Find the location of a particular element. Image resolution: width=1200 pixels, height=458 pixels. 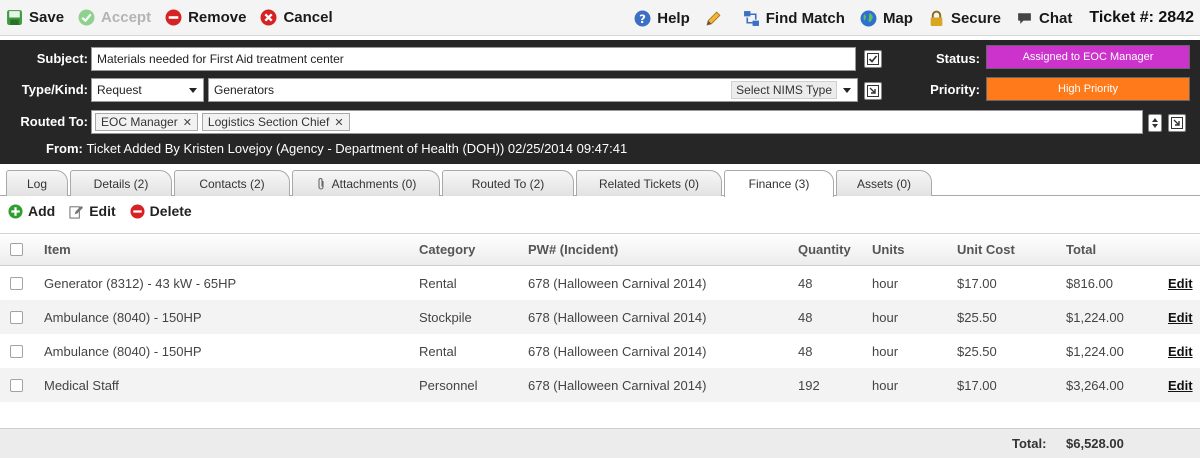

tab-related-tickets: Related Tickets (0) is located at coordinates (649, 183).